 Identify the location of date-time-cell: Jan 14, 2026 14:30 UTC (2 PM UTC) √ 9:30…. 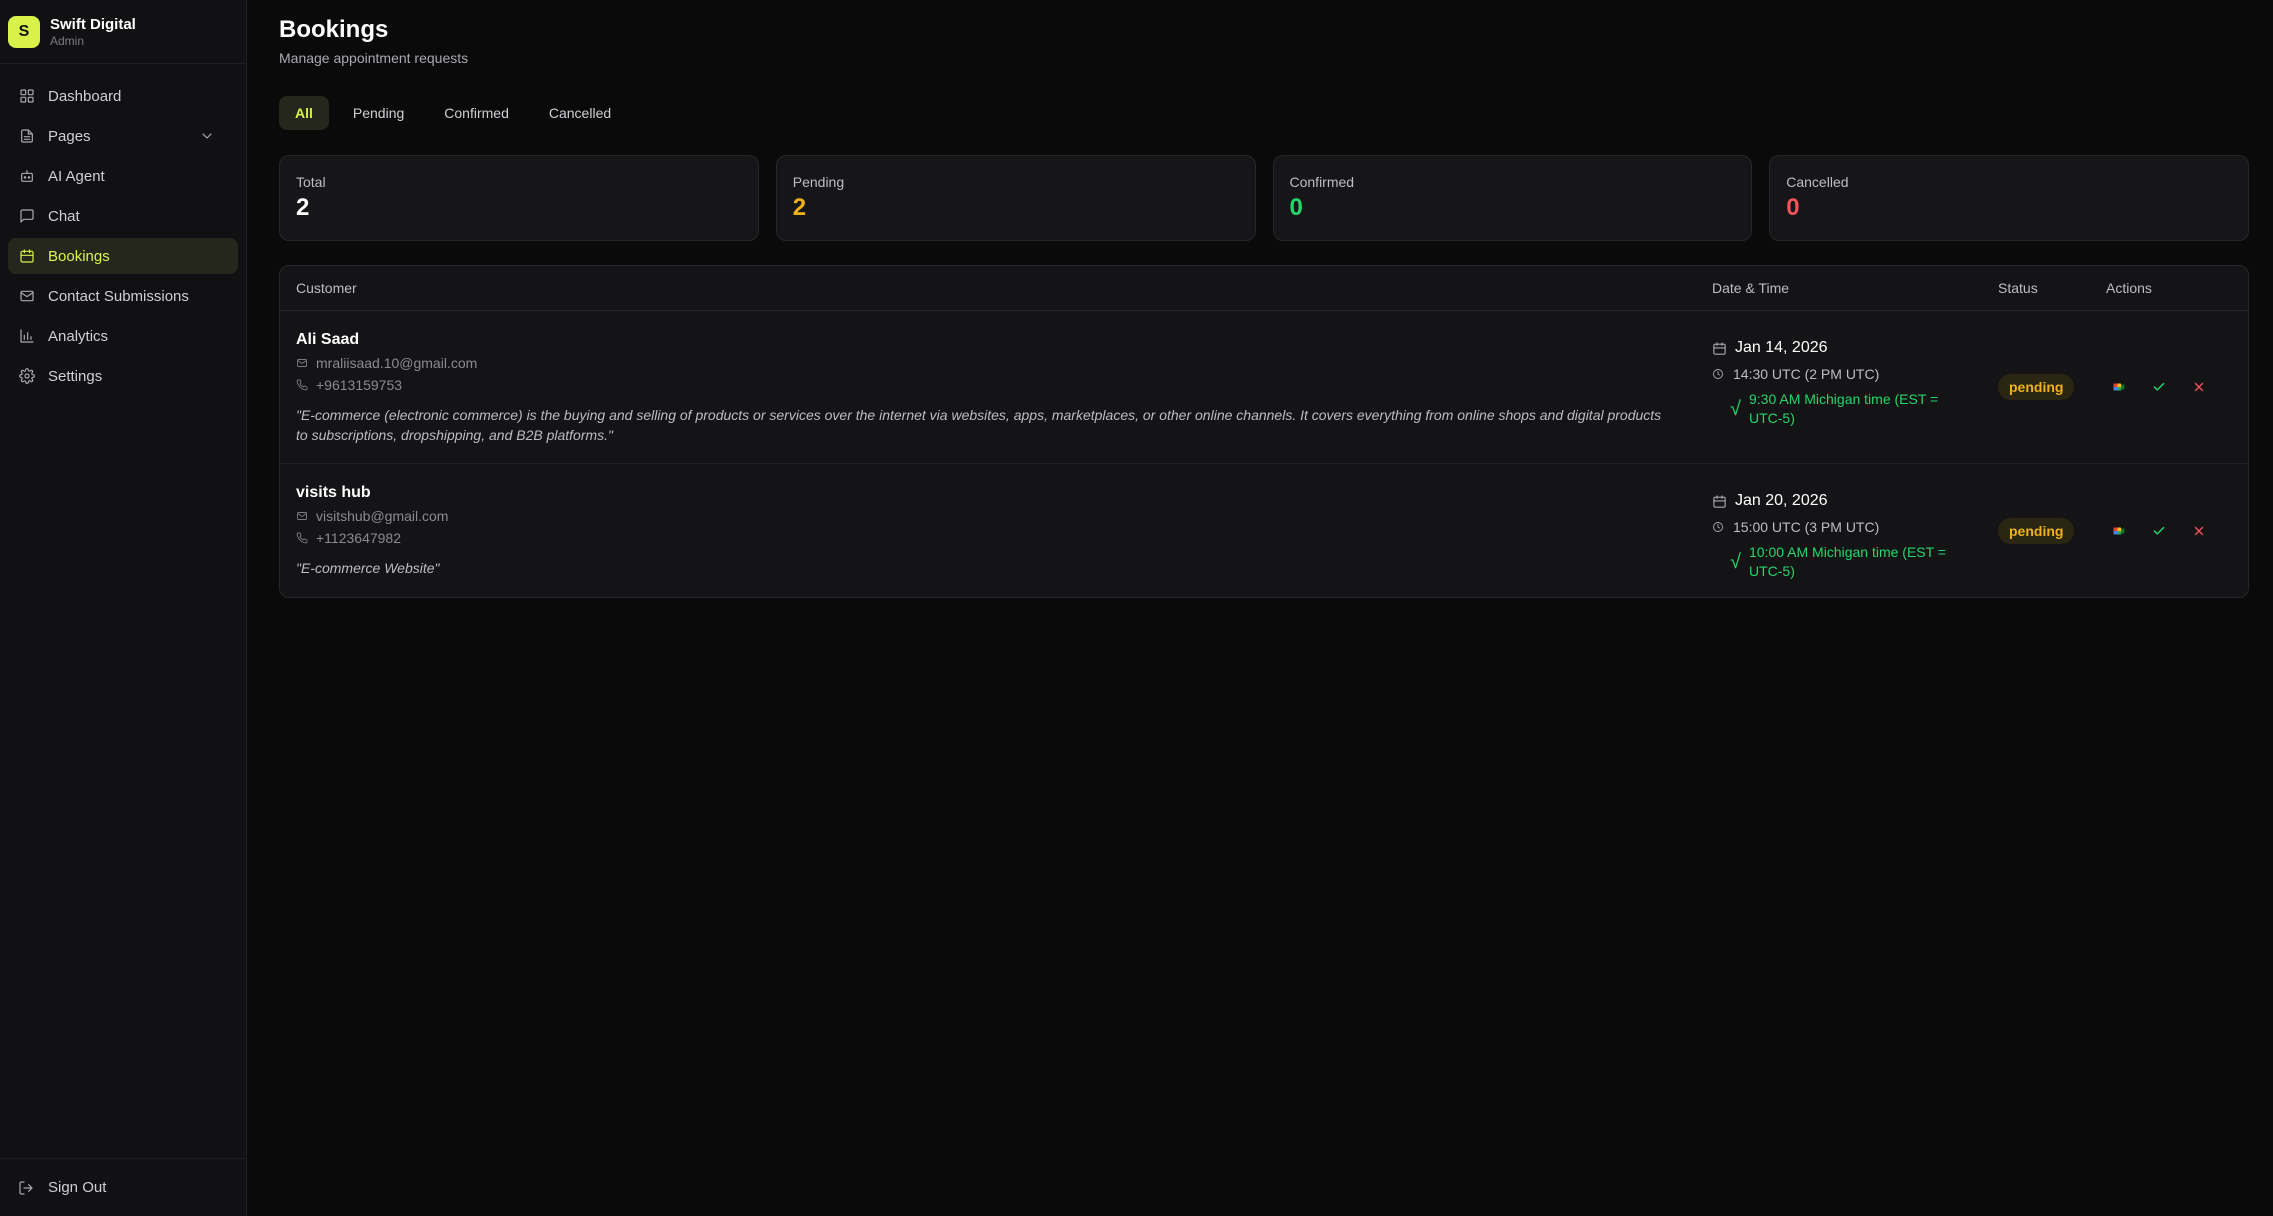
(1855, 387).